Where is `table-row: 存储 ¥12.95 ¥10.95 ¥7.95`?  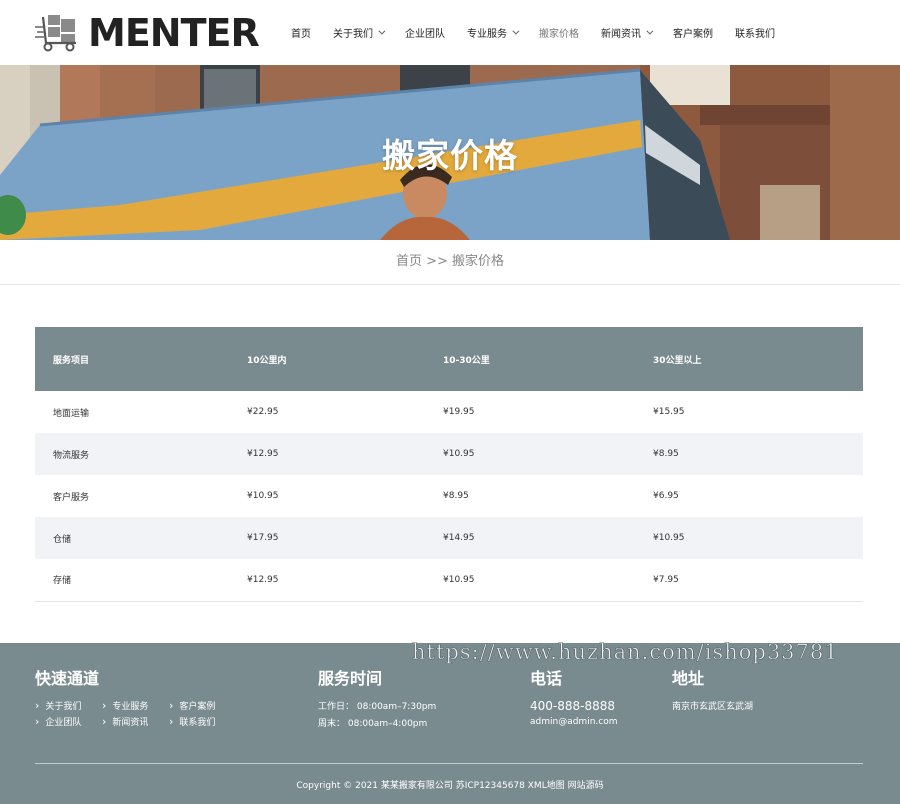
table-row: 存储 ¥12.95 ¥10.95 ¥7.95 is located at coordinates (449, 580).